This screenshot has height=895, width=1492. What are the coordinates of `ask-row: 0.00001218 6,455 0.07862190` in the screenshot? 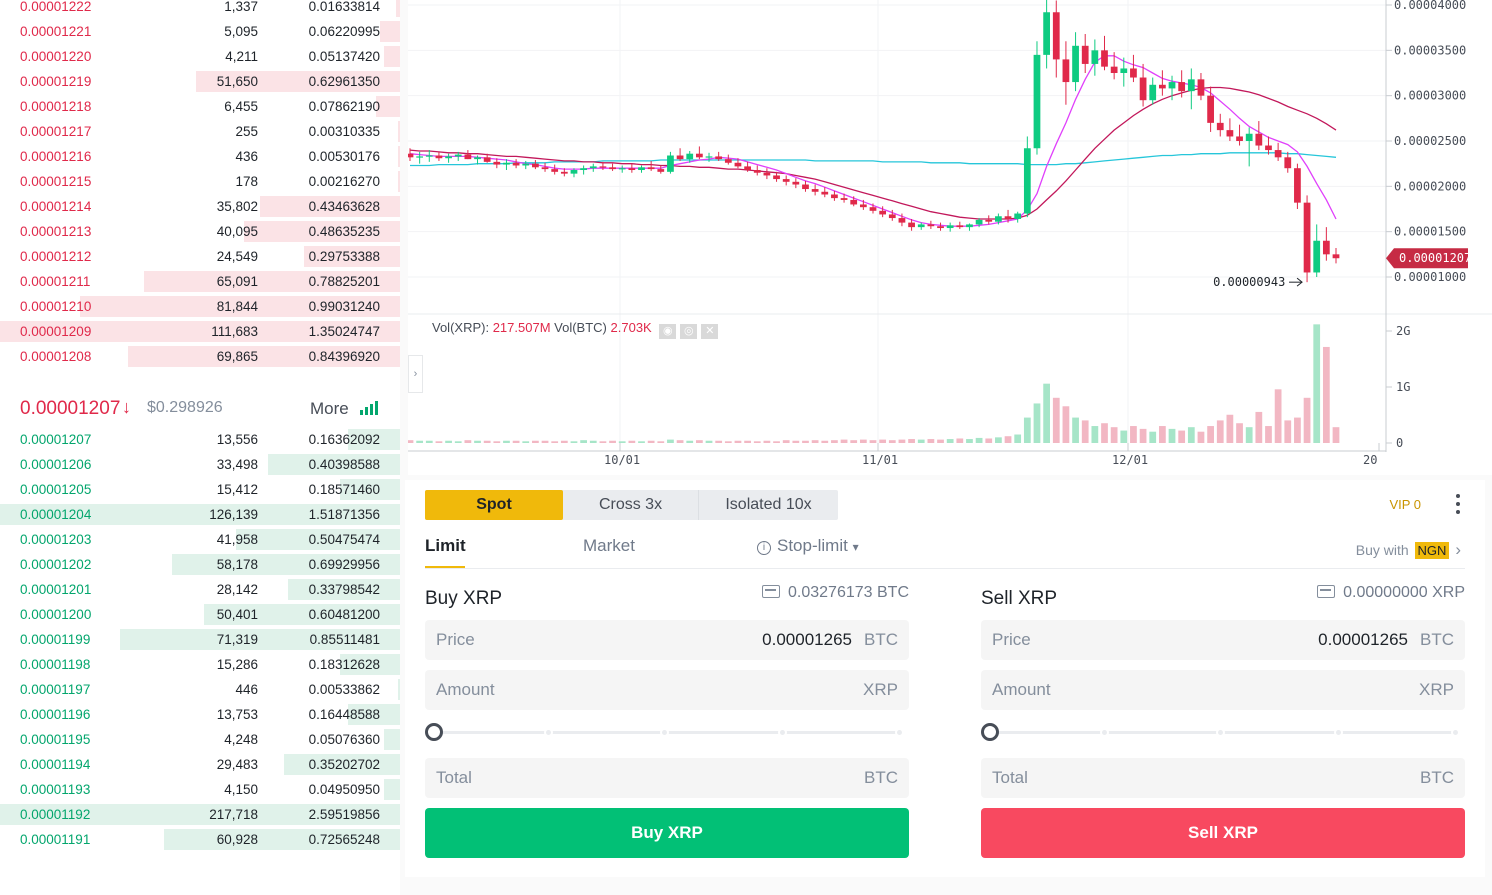 It's located at (200, 106).